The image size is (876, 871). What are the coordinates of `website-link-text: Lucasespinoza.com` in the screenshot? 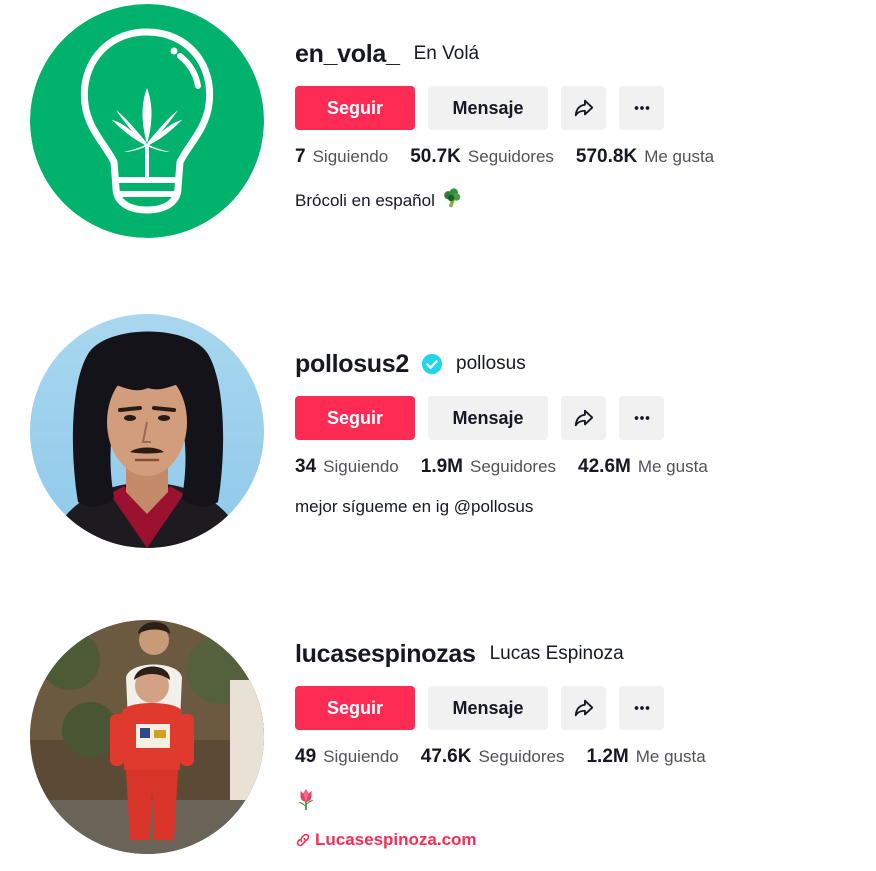 It's located at (396, 840).